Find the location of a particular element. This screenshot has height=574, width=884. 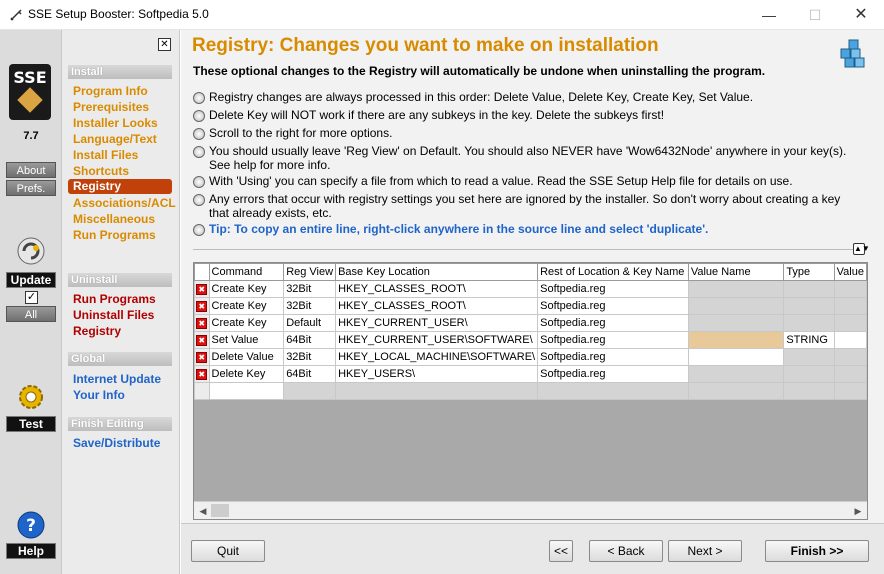

nav-your-info: Your Info is located at coordinates (99, 395).